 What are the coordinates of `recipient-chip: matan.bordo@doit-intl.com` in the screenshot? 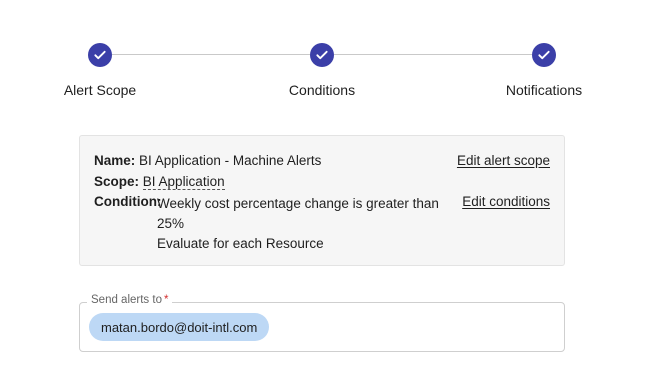 It's located at (179, 327).